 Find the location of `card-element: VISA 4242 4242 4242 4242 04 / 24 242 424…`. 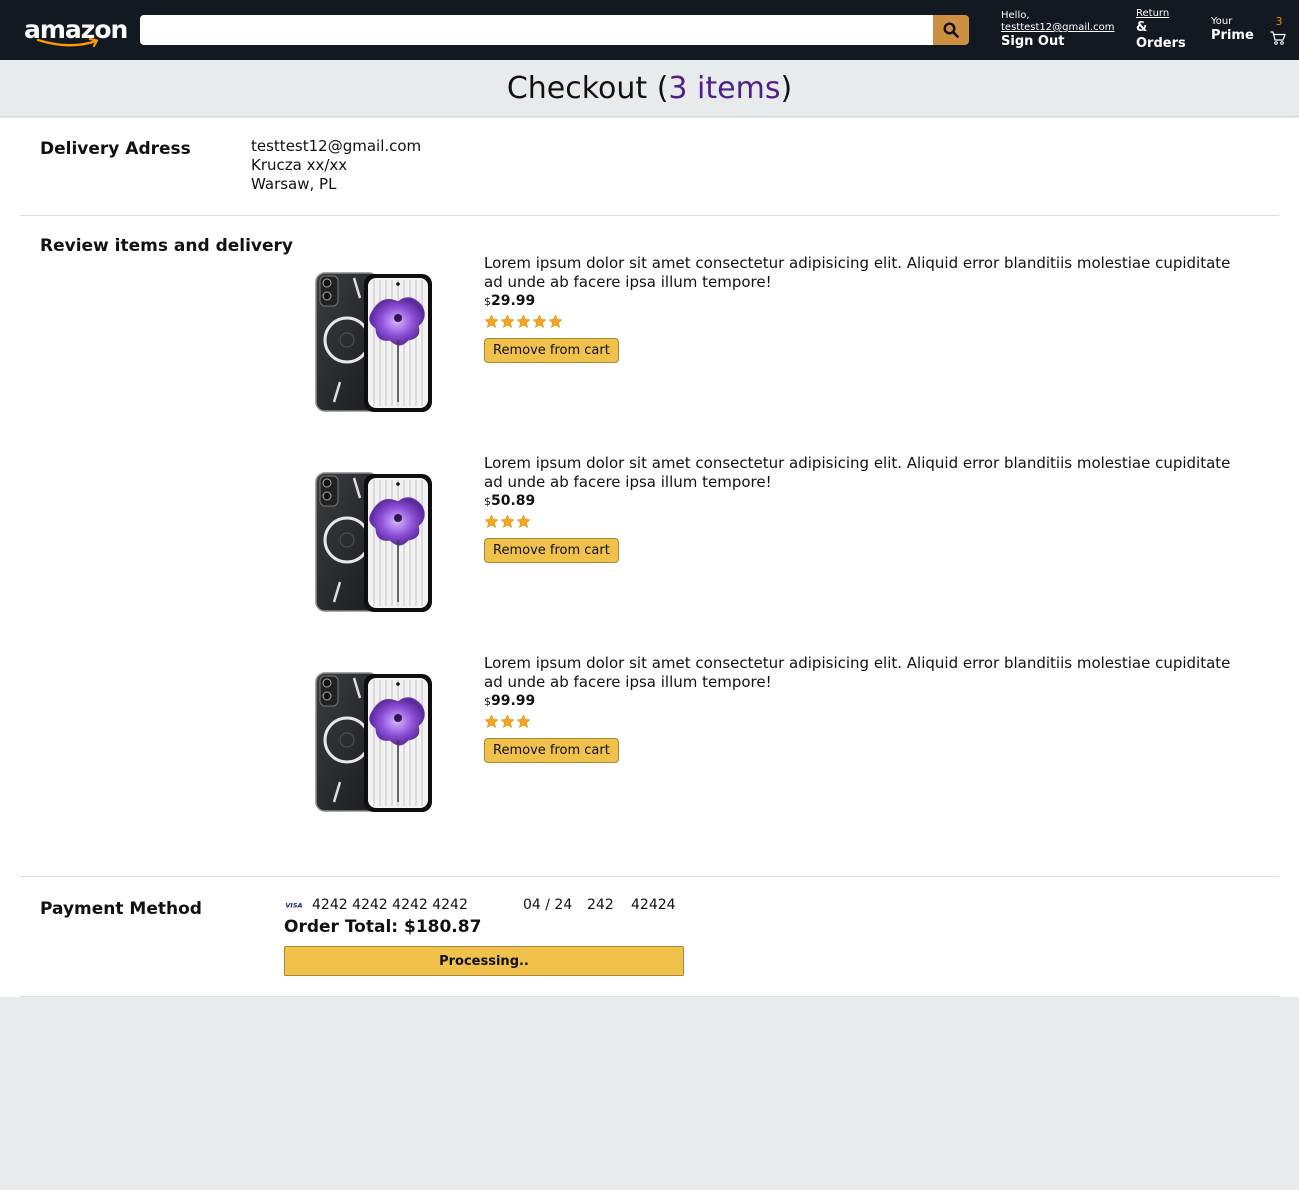

card-element: VISA 4242 4242 4242 4242 04 / 24 242 424… is located at coordinates (480, 905).